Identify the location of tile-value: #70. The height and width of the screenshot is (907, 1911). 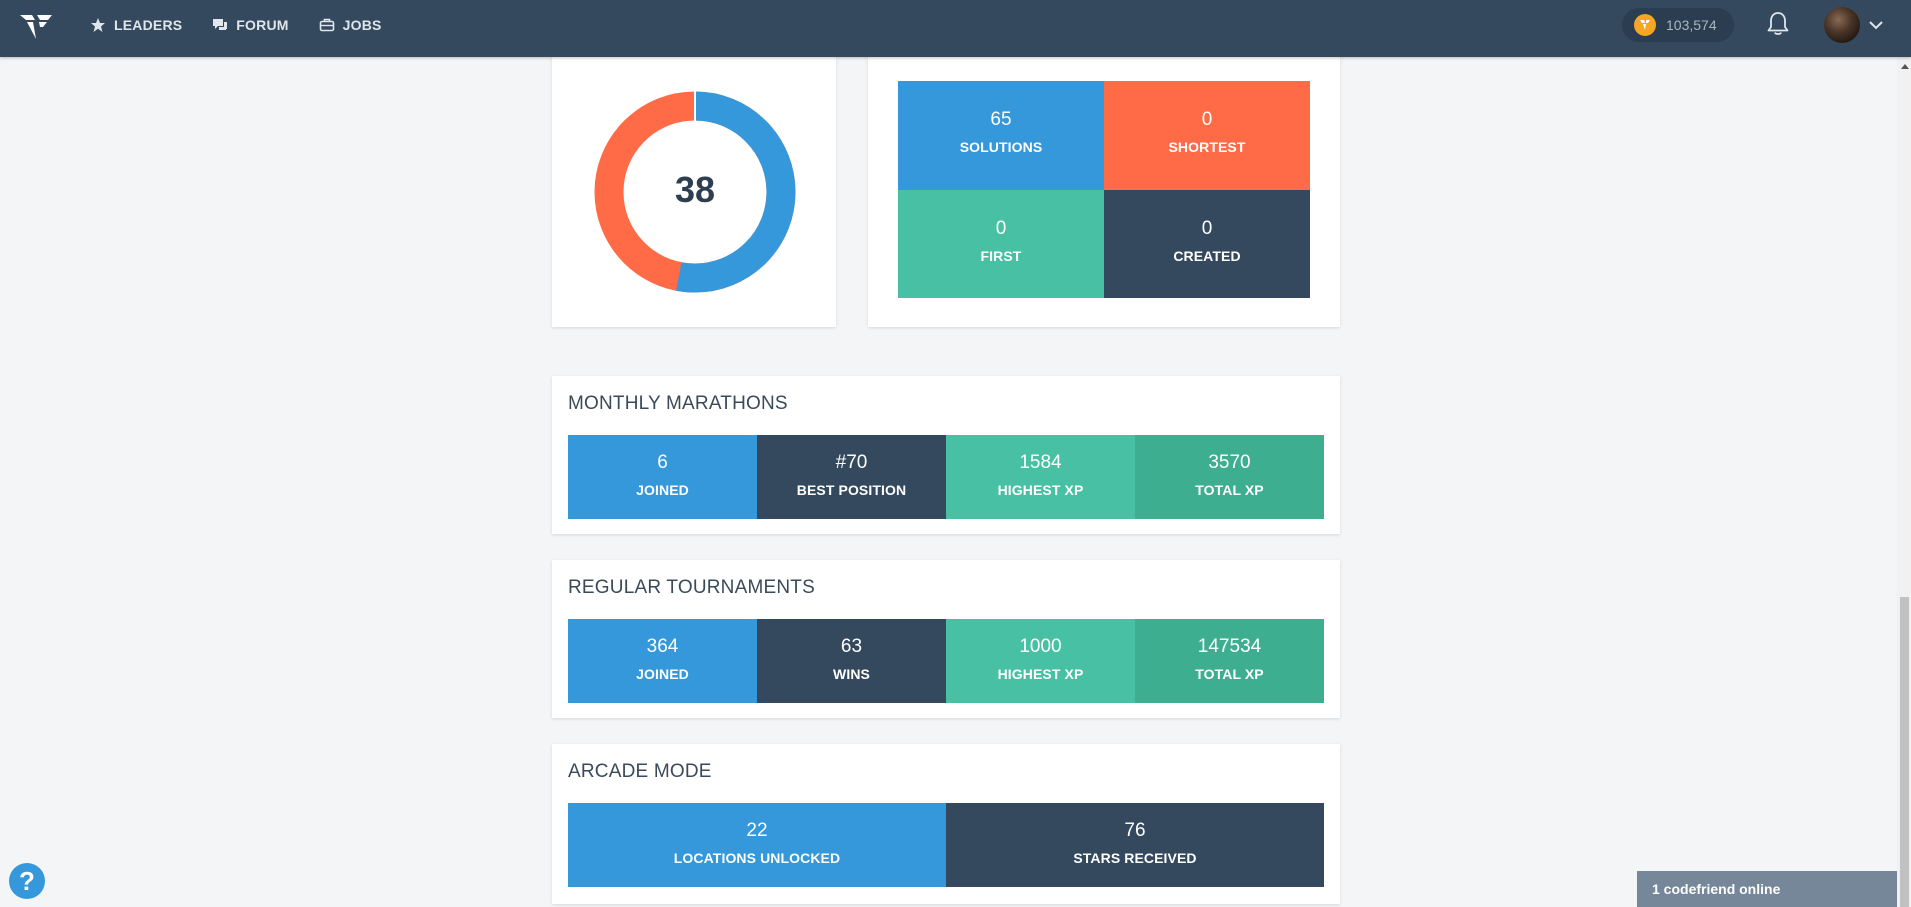
(851, 462).